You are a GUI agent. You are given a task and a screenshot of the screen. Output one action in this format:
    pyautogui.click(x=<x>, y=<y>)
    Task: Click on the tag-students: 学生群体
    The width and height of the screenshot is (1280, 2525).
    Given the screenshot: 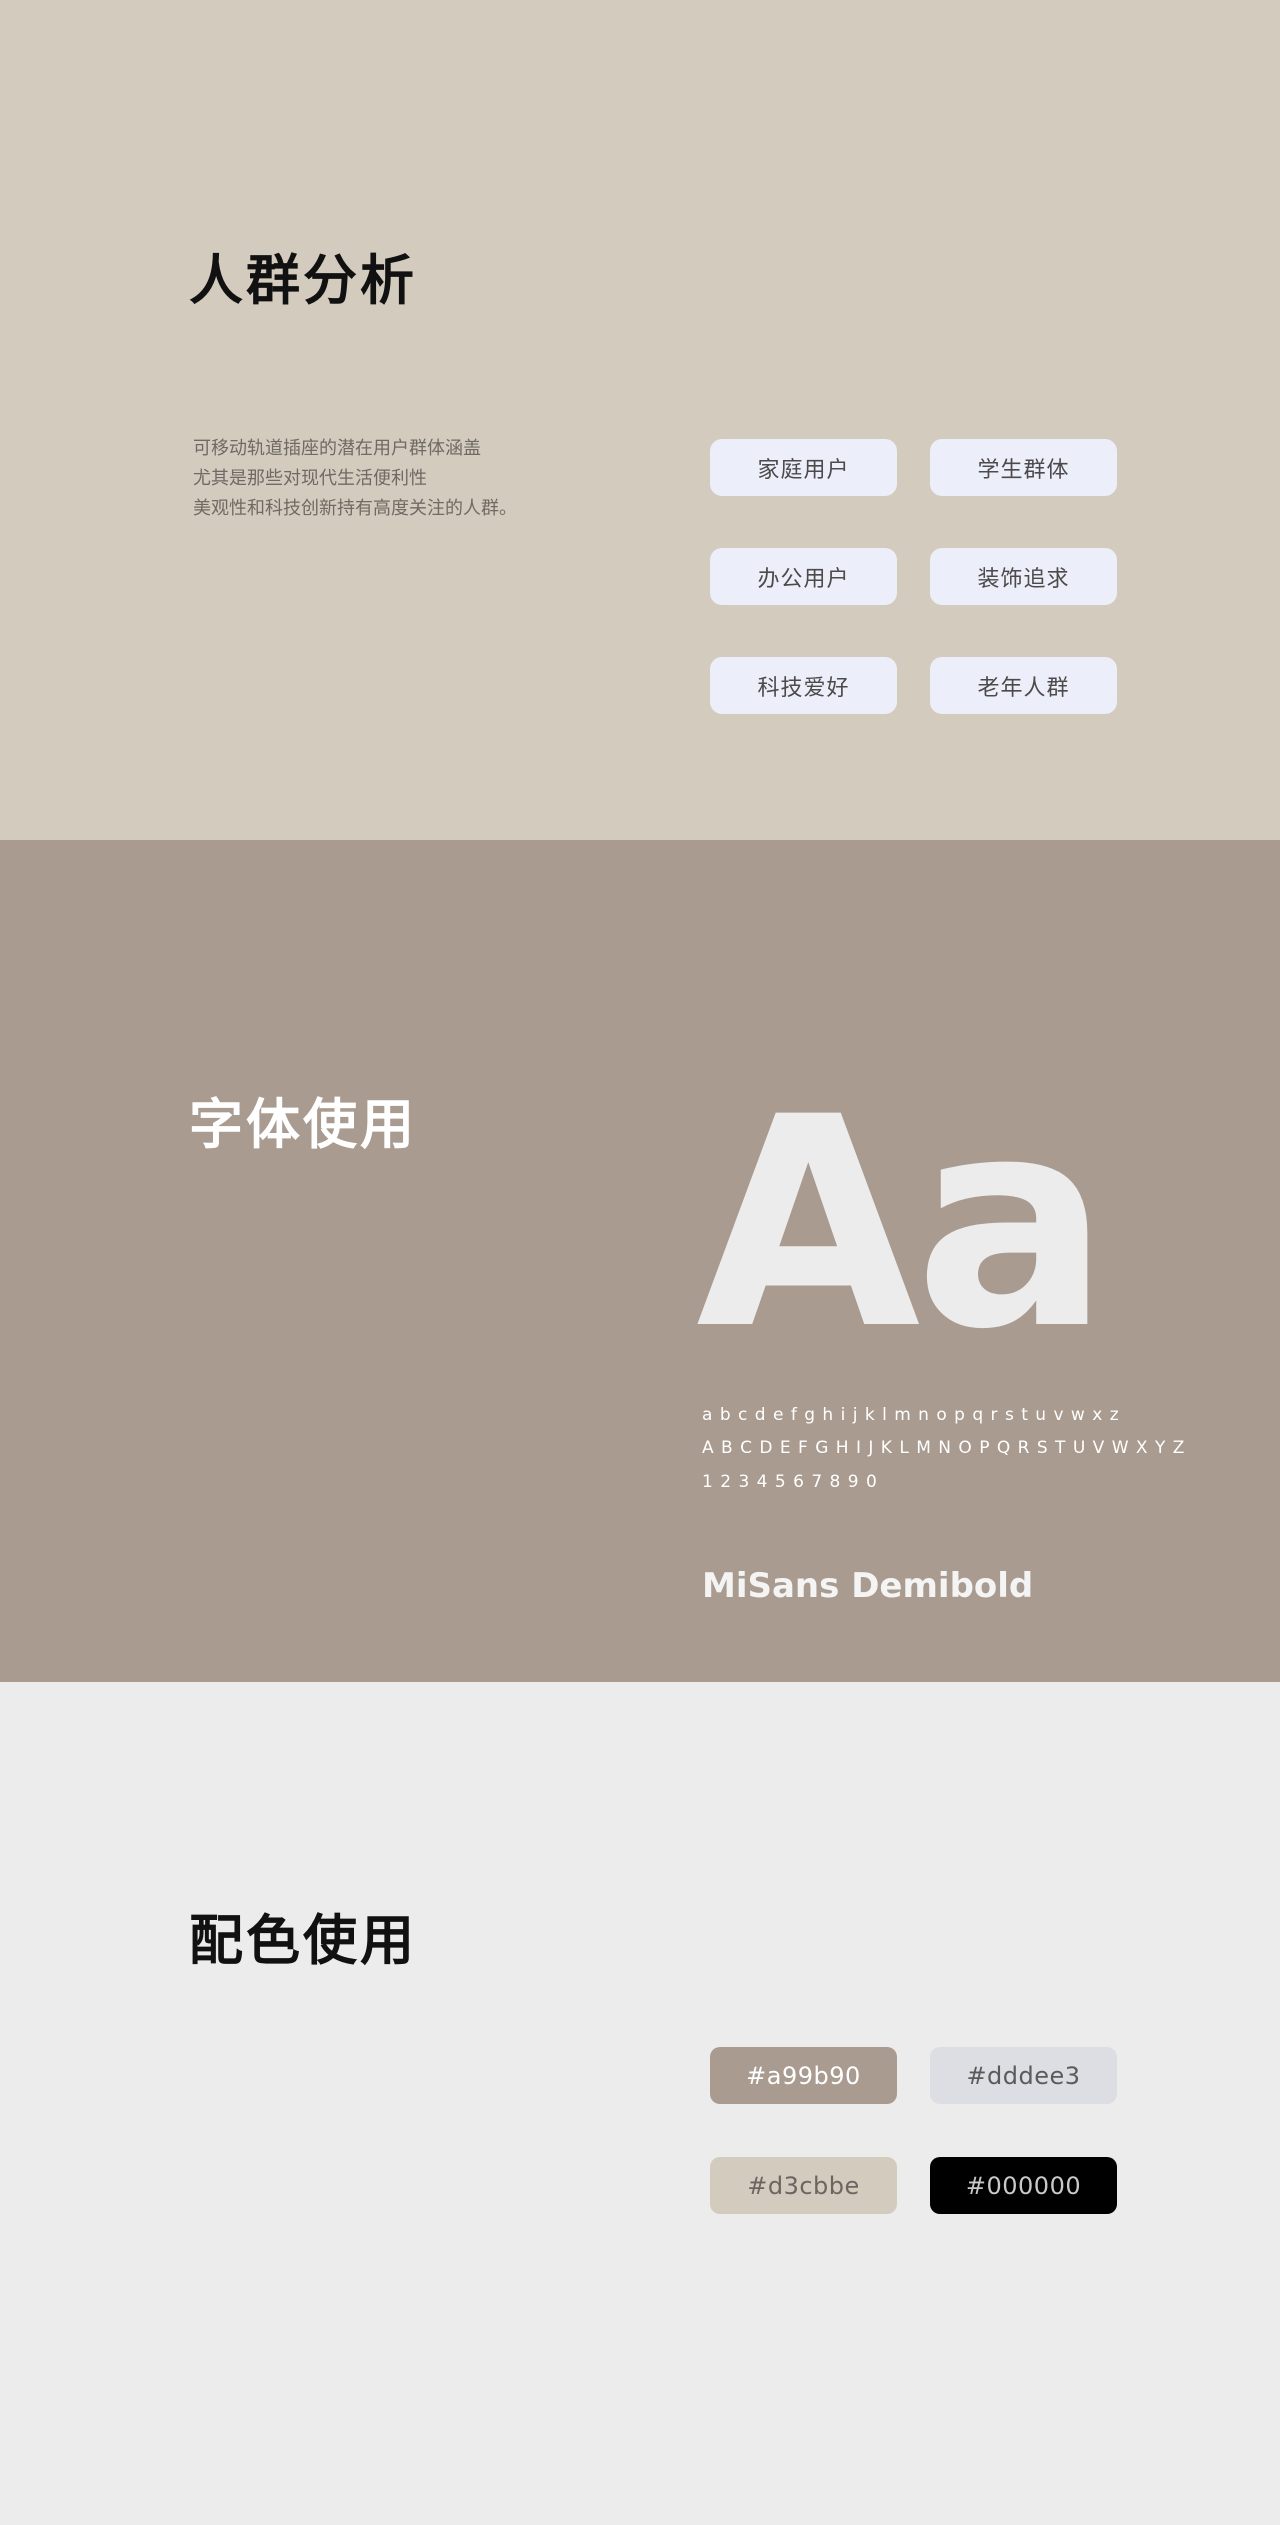 What is the action you would take?
    pyautogui.click(x=1023, y=467)
    